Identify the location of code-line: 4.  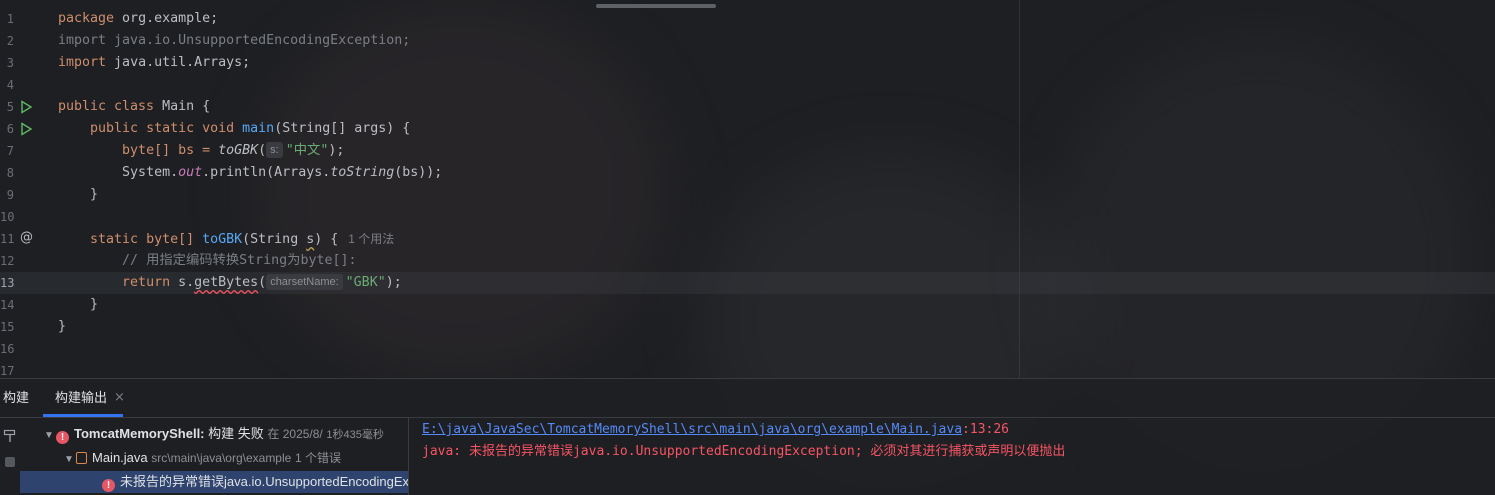
(747, 85).